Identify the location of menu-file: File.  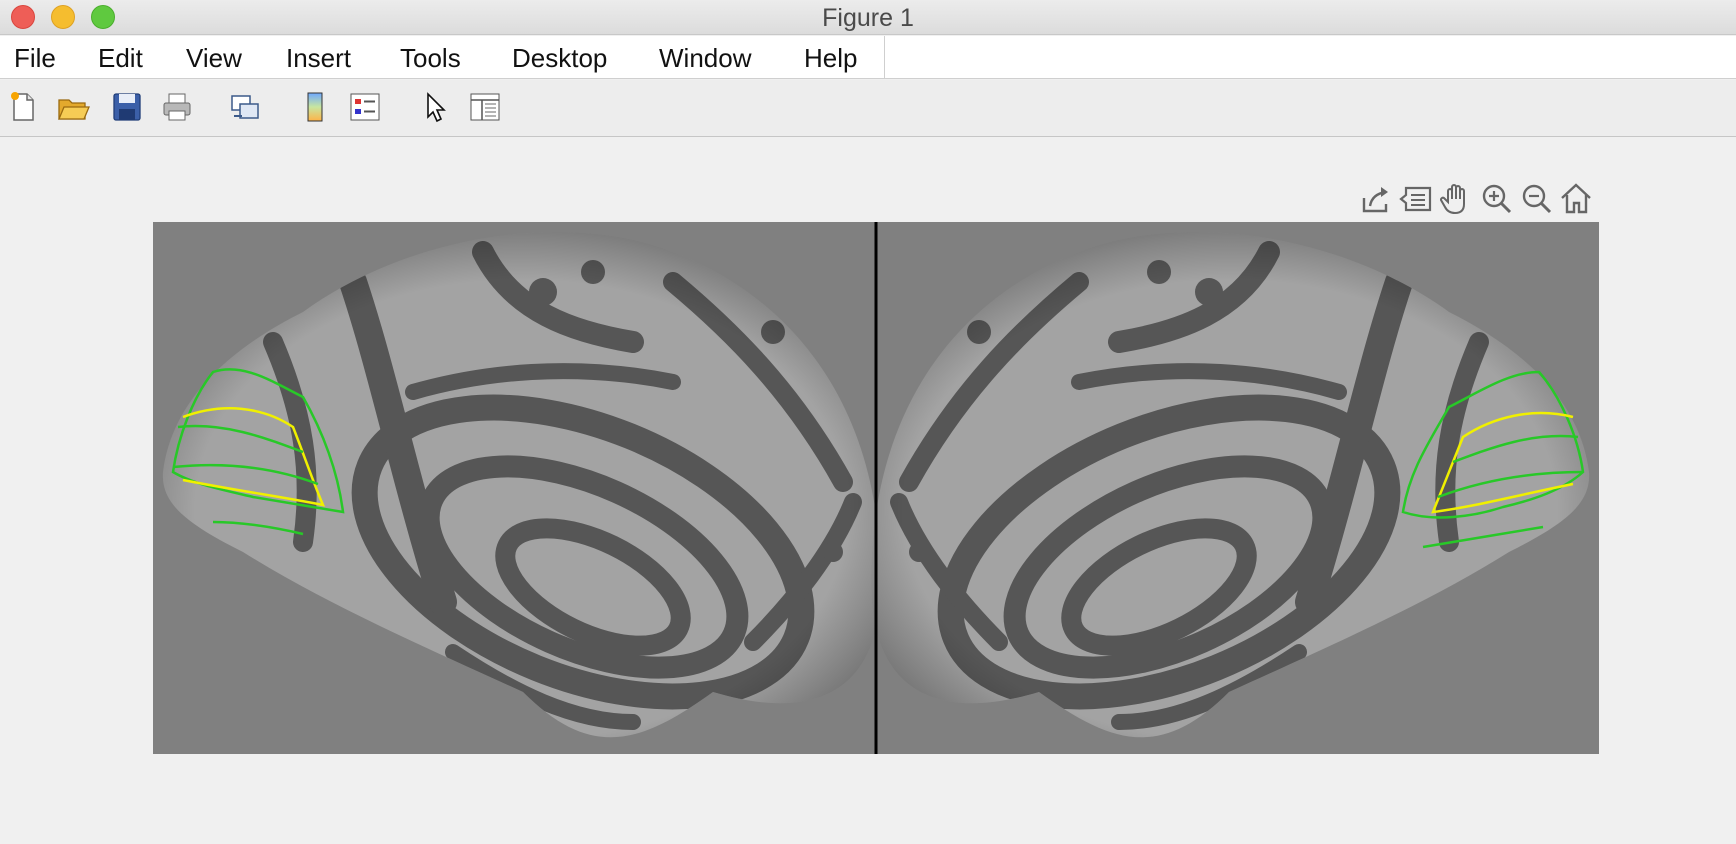
(35, 58).